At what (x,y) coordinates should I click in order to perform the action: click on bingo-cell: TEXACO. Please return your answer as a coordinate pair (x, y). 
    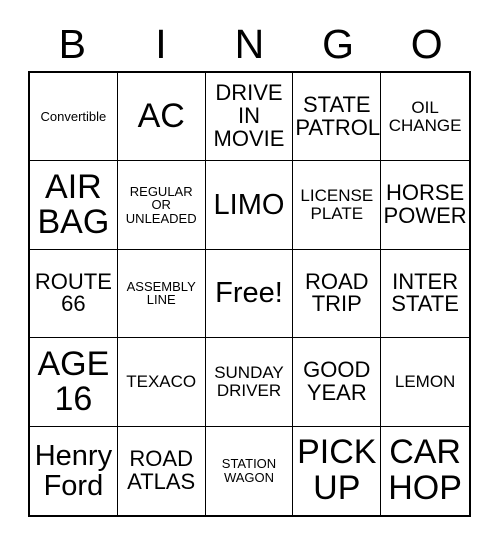
    Looking at the image, I should click on (161, 382).